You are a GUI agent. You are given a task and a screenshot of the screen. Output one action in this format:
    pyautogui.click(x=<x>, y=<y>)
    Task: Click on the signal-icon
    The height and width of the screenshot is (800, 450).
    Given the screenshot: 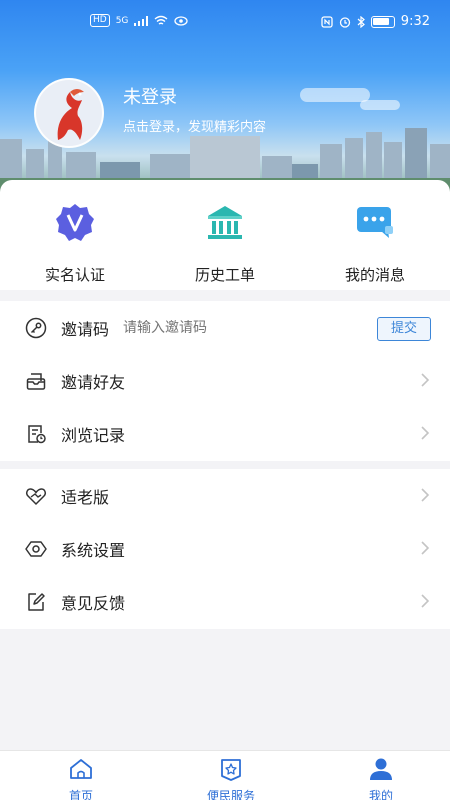 What is the action you would take?
    pyautogui.click(x=141, y=20)
    